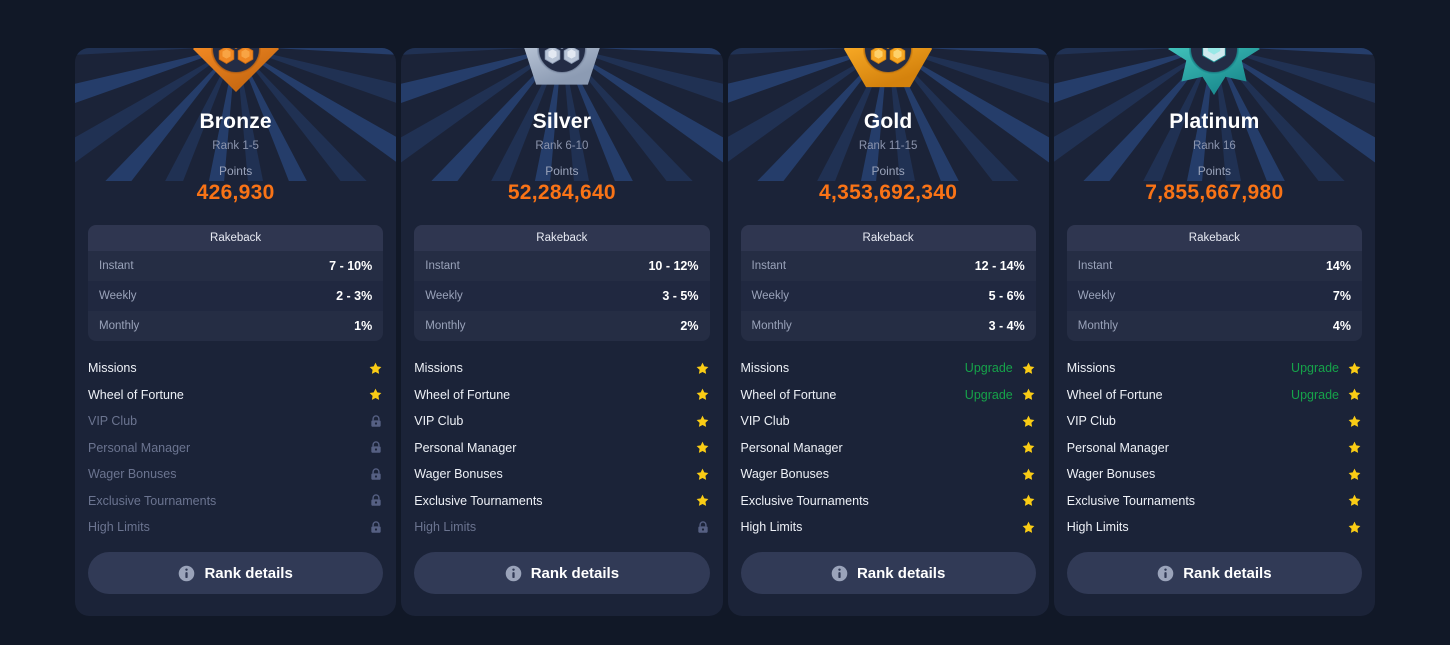  I want to click on rakeback-value: 3 - 5%, so click(680, 296).